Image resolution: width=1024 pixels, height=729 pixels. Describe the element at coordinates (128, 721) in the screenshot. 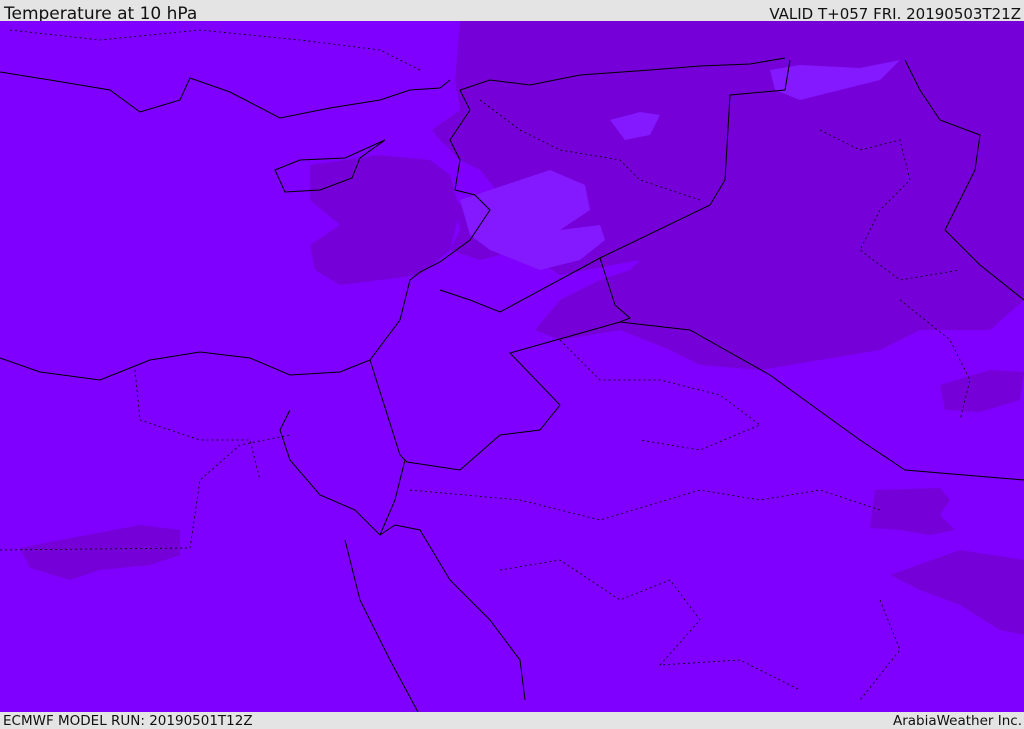

I see `model-run: ECMWF MODEL RUN: 20190501T12Z` at that location.